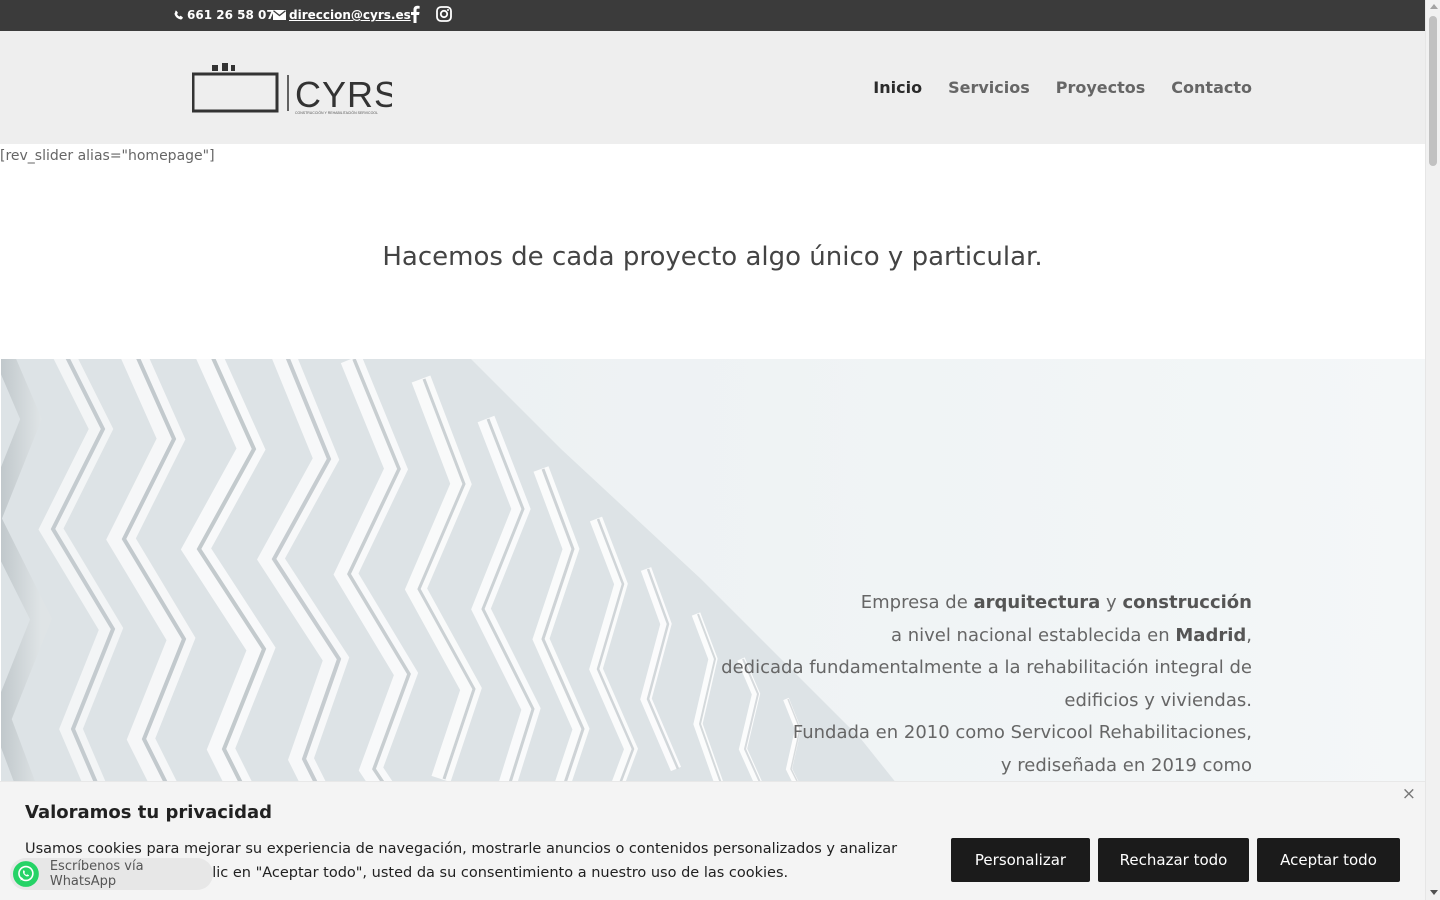  Describe the element at coordinates (336, 112) in the screenshot. I see `logo-tagline: CONSTRUCCIÓN Y REHABILITACIÓN SERVICOOL` at that location.